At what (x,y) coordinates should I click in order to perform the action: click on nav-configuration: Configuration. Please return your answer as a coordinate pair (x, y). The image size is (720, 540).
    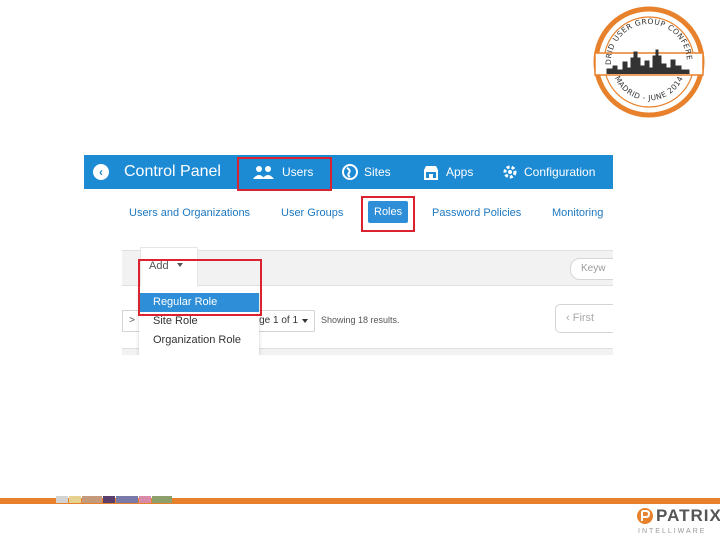
    Looking at the image, I should click on (548, 172).